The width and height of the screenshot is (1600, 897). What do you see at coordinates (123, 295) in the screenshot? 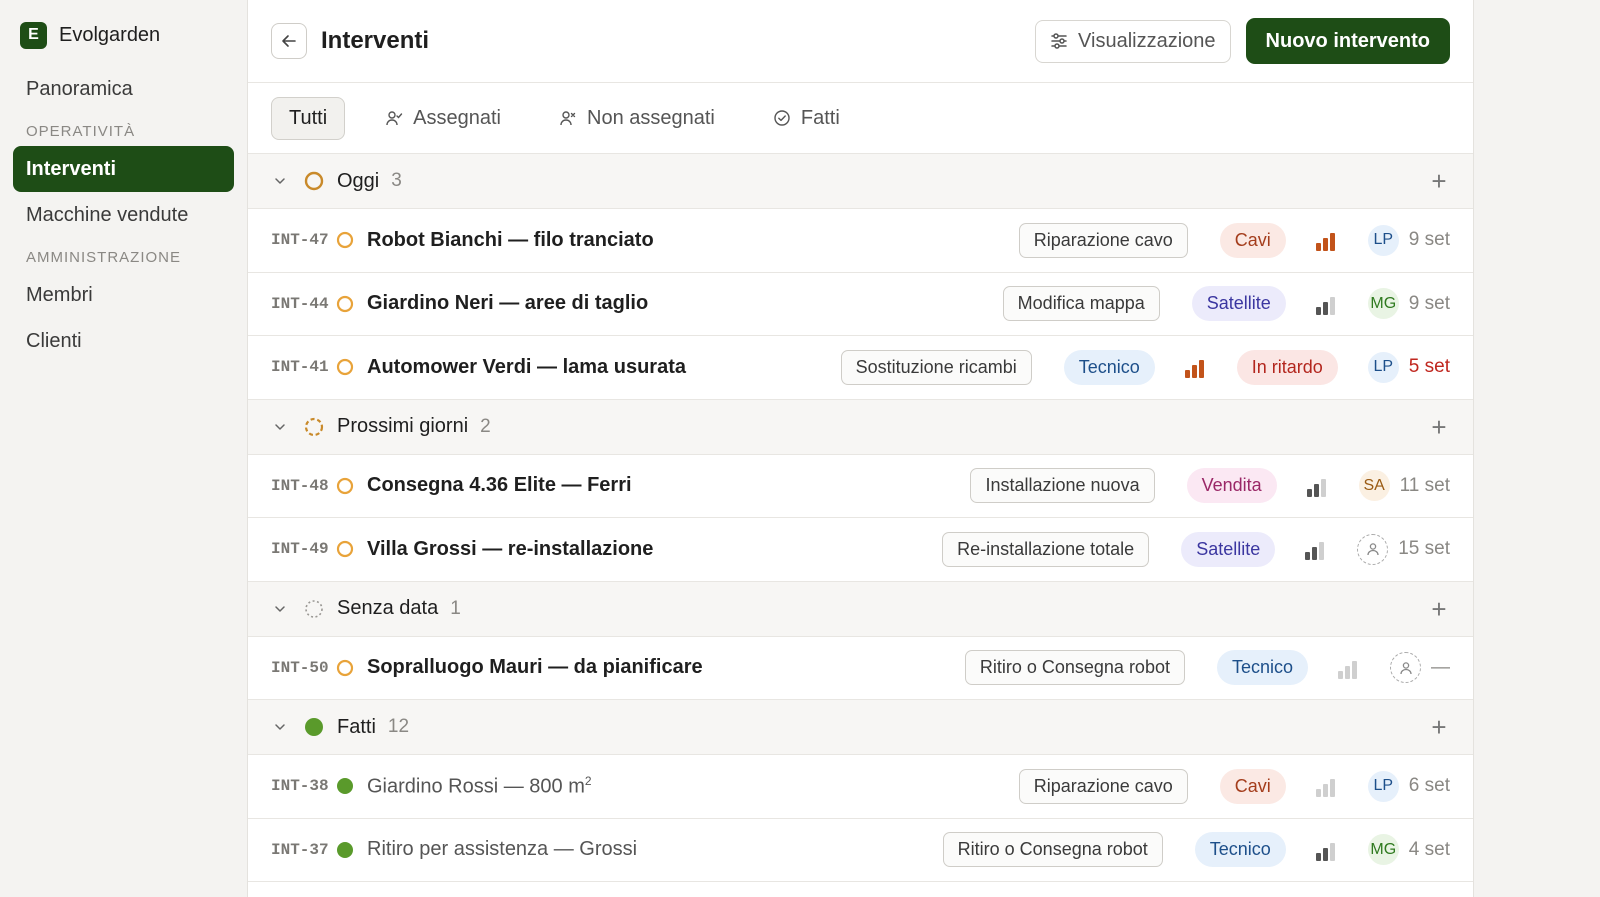
I see `sidebar-item-membri: Membri` at bounding box center [123, 295].